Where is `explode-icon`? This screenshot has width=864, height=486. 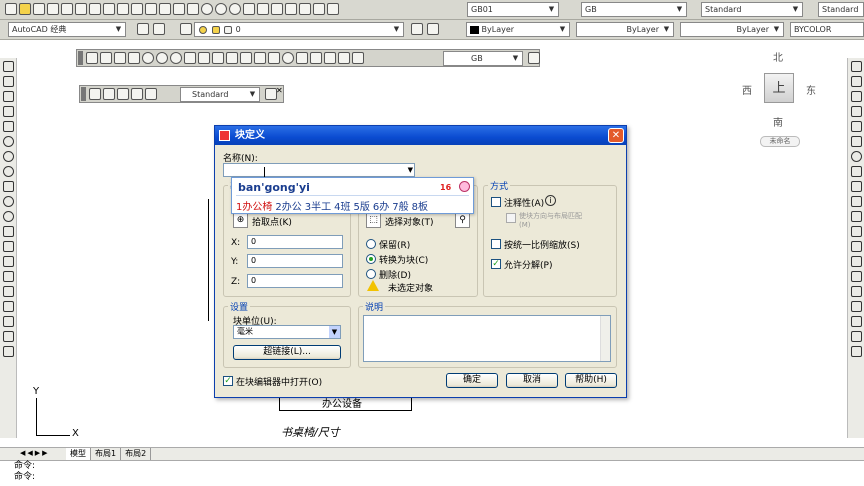 explode-icon is located at coordinates (856, 306).